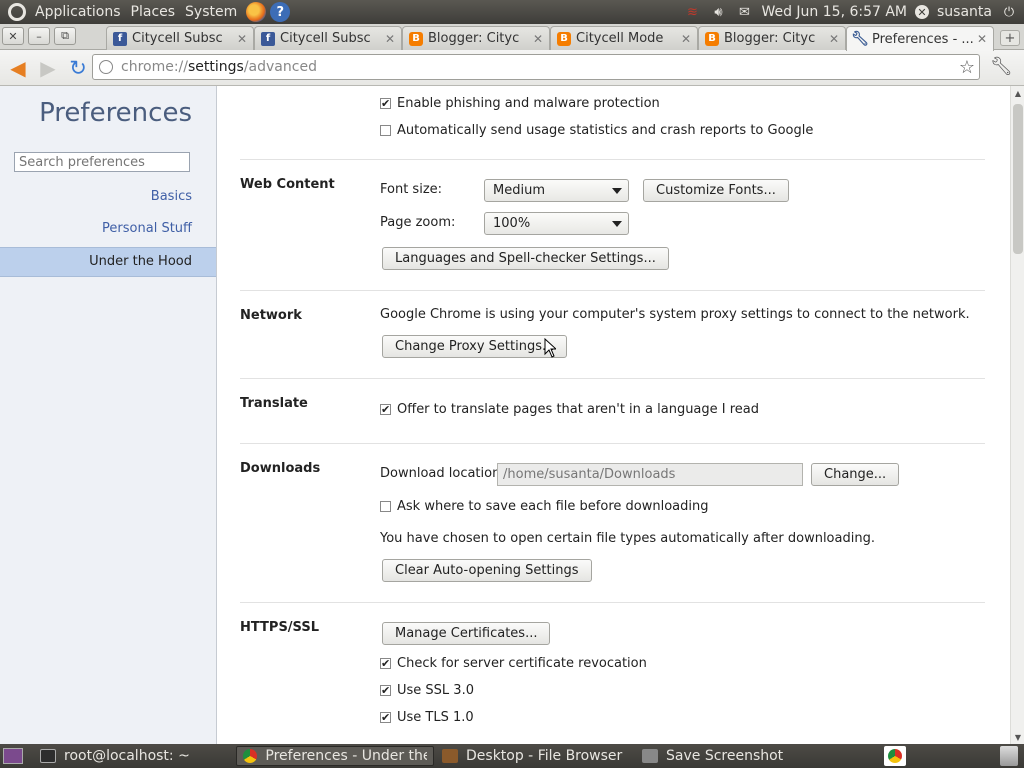  Describe the element at coordinates (834, 12) in the screenshot. I see `clock: Wed Jun 15, 6:57 AM` at that location.